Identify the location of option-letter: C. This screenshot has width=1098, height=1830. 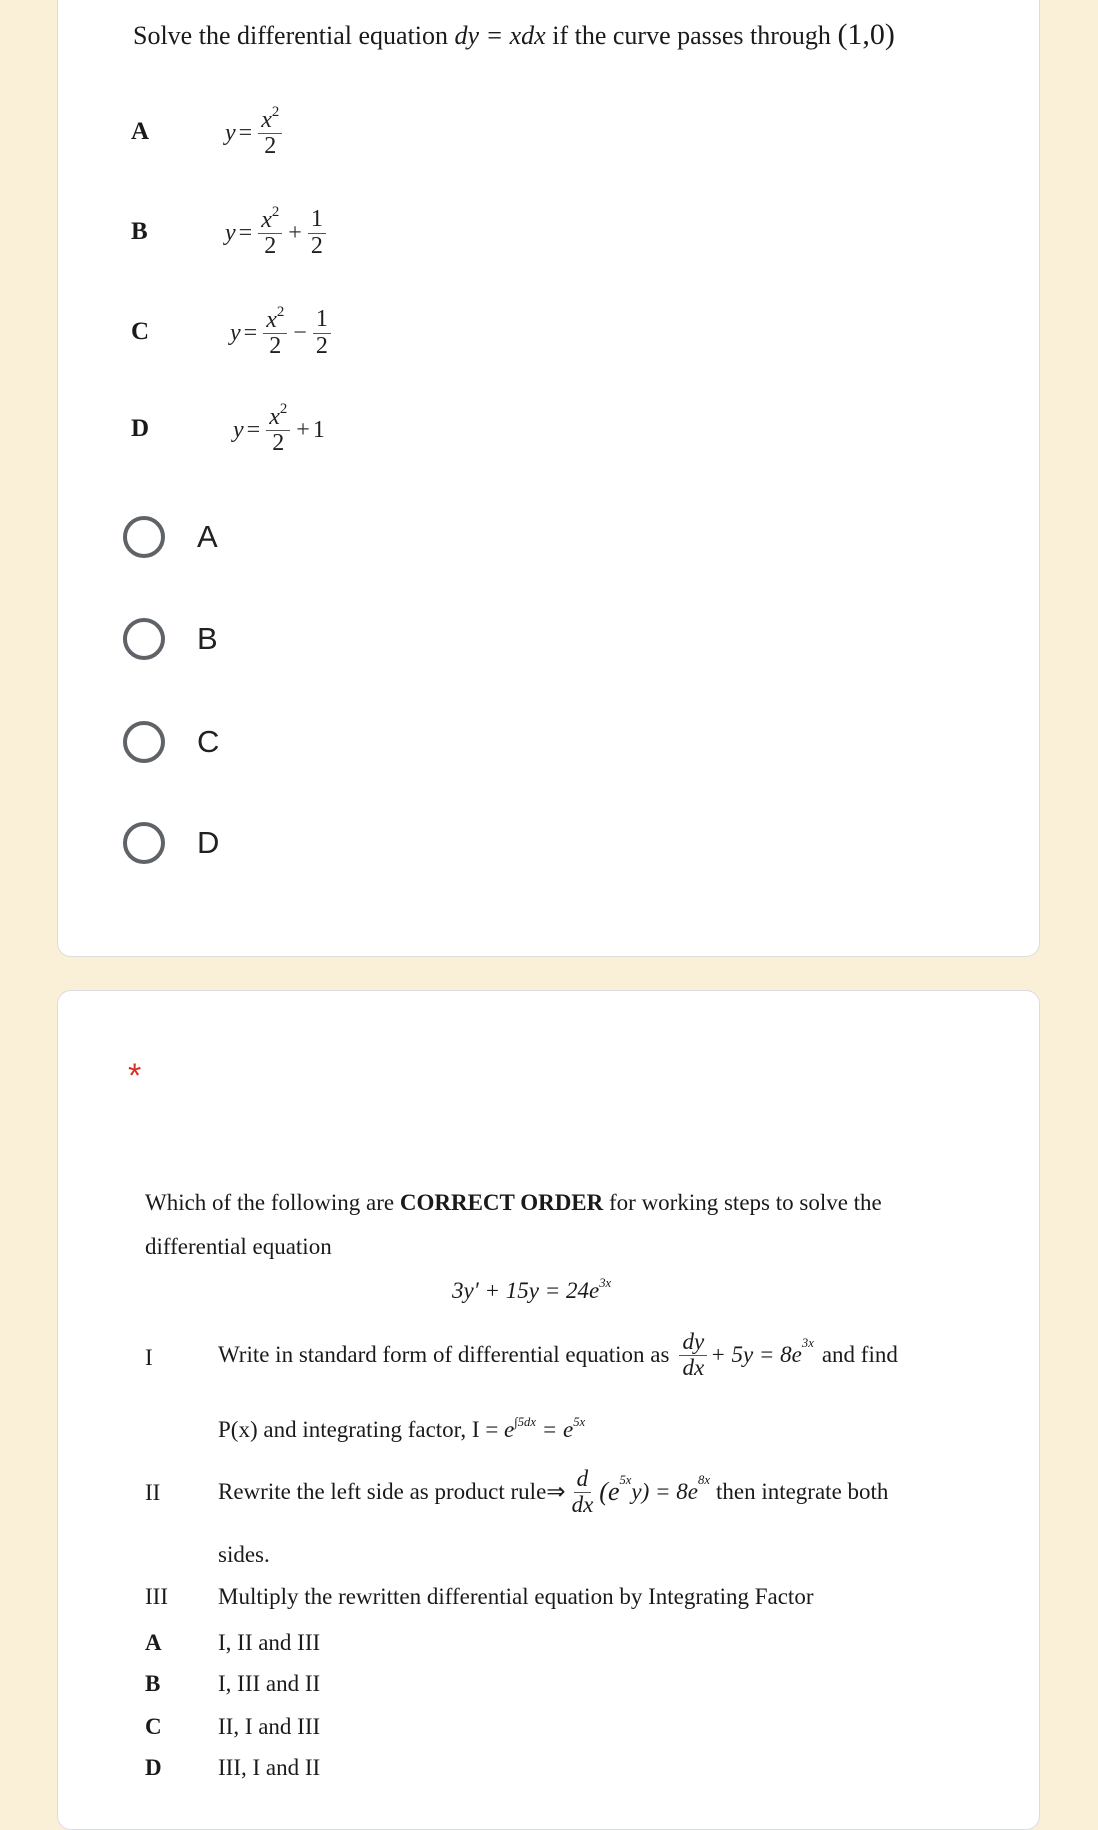
(140, 331).